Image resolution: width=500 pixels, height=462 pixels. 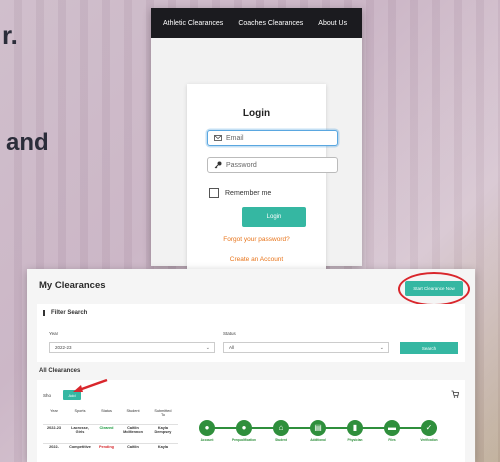 I want to click on remember-me: Remember me, so click(x=240, y=193).